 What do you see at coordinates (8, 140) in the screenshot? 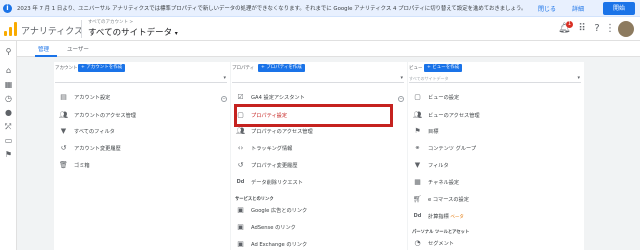
I see `behavior-icon: ▭` at bounding box center [8, 140].